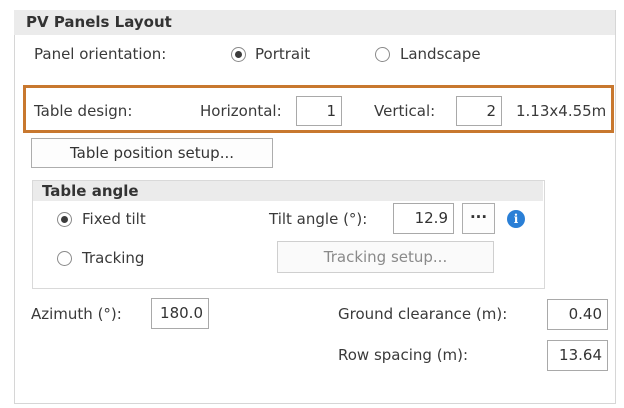  What do you see at coordinates (76, 314) in the screenshot?
I see `azimuth-label: Azimuth (°):` at bounding box center [76, 314].